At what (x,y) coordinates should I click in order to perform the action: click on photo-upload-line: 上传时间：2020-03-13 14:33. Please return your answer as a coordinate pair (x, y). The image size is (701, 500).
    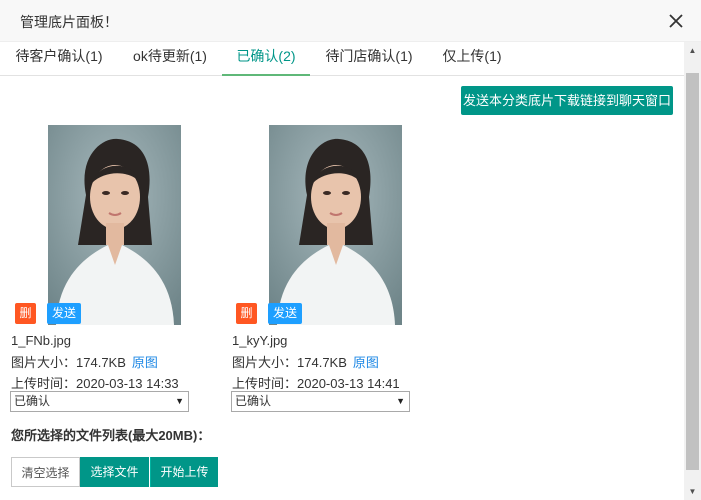
    Looking at the image, I should click on (95, 382).